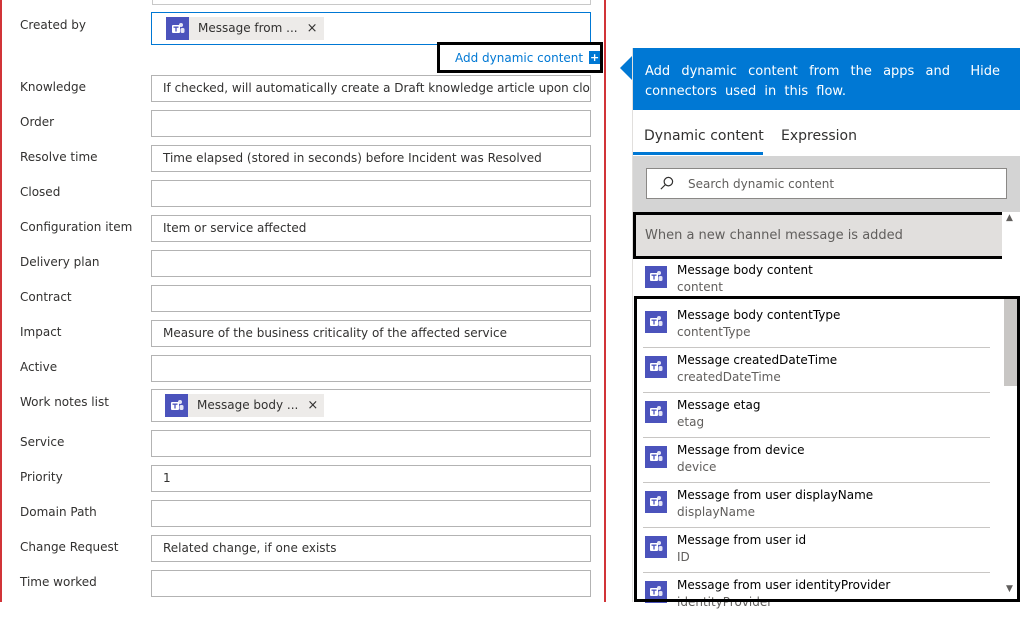  Describe the element at coordinates (64, 402) in the screenshot. I see `field-label-work-notes-list: Work notes list` at that location.